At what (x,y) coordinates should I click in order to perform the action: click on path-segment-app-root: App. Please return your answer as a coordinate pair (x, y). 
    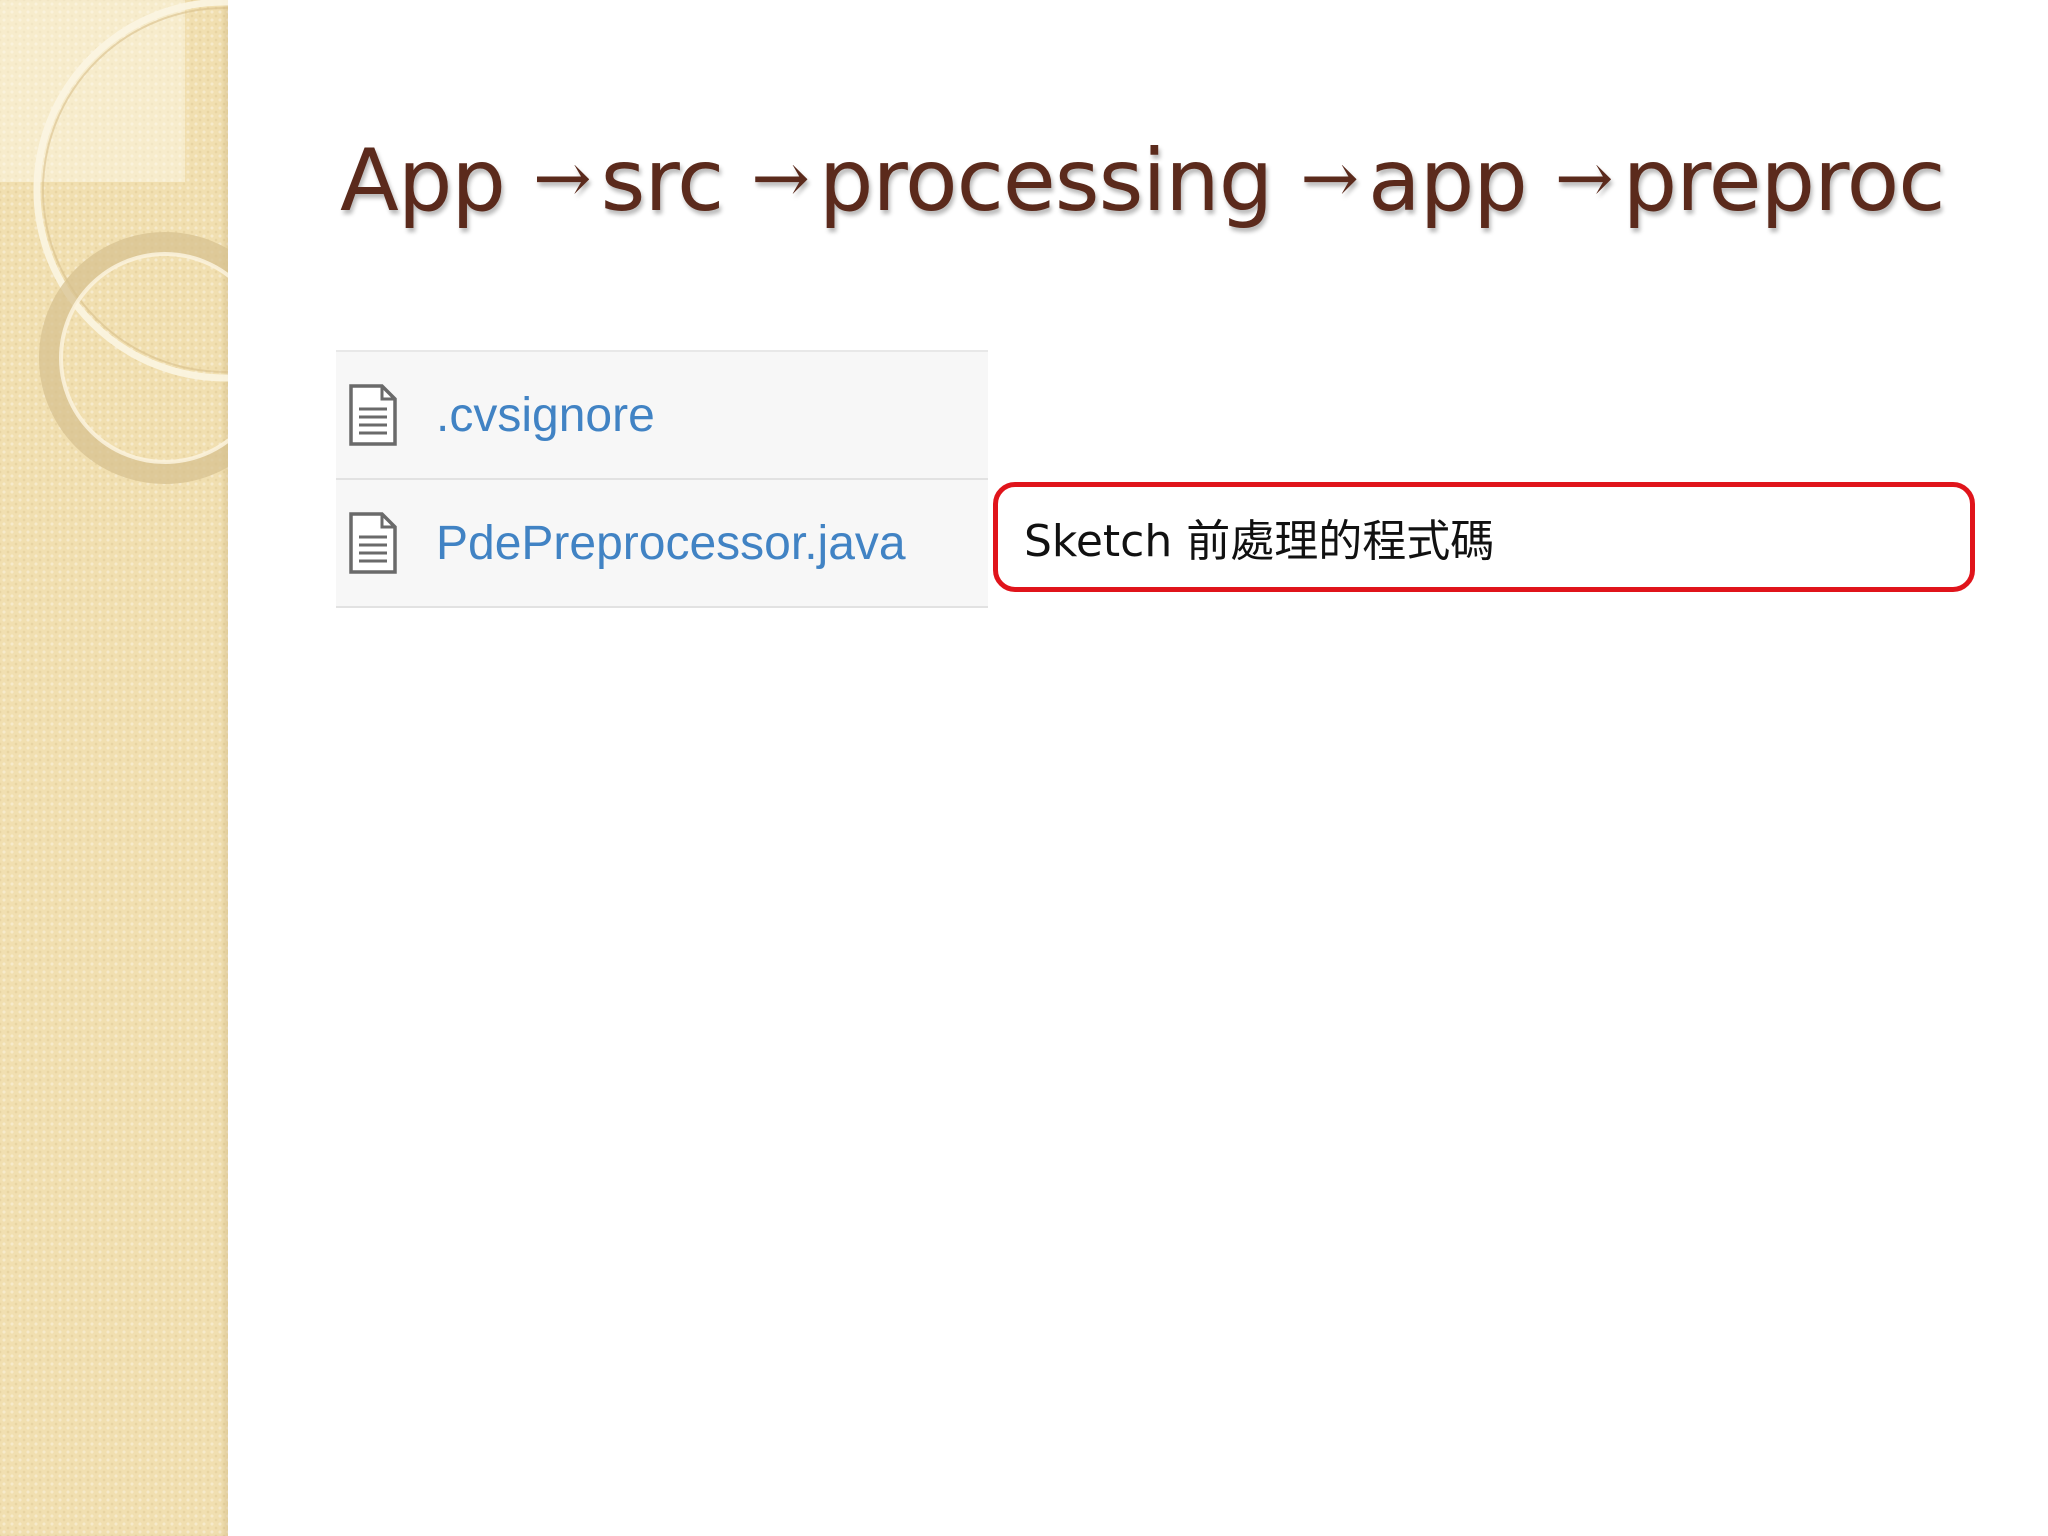
    Looking at the image, I should click on (423, 181).